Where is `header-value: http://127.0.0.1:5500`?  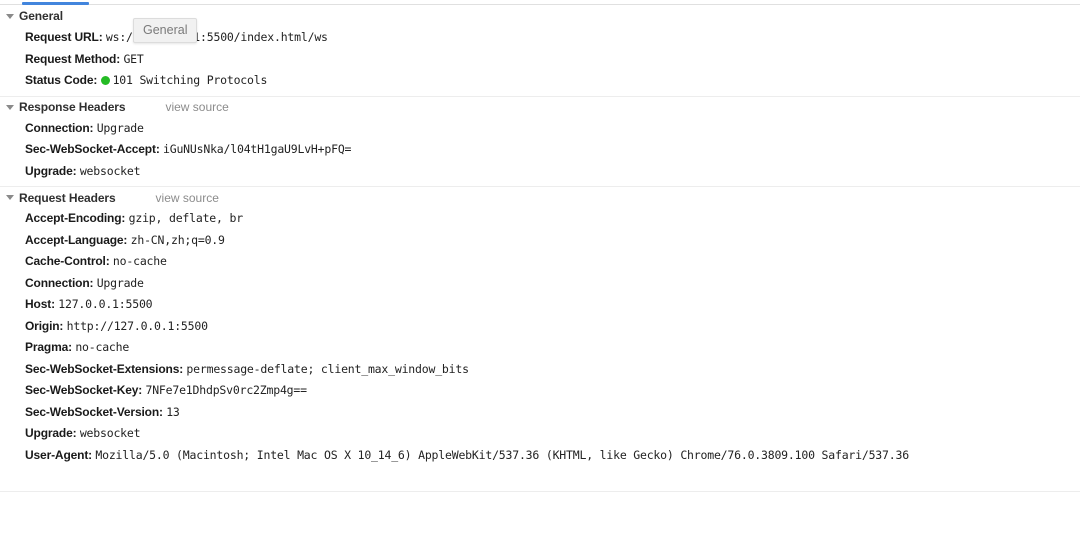
header-value: http://127.0.0.1:5500 is located at coordinates (137, 325).